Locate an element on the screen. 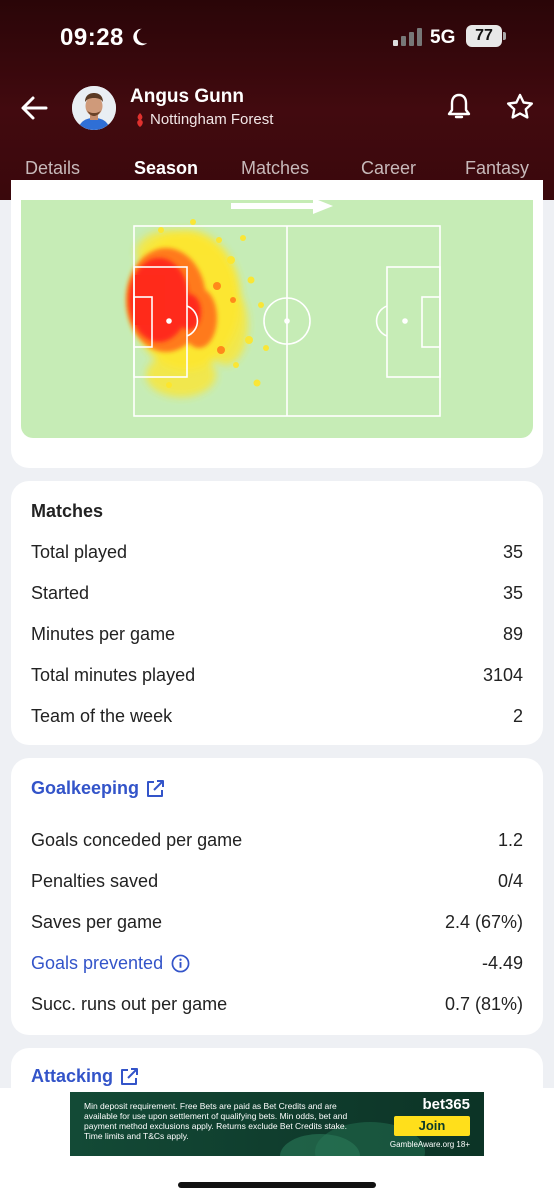 The width and height of the screenshot is (554, 1200). stat-value: 0.7 (81%) is located at coordinates (483, 1004).